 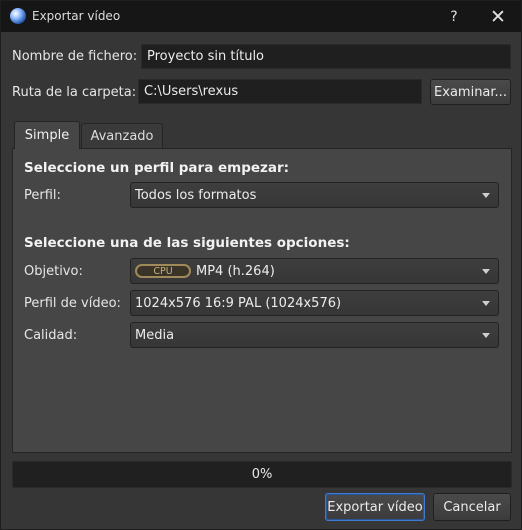 I want to click on app-logo-icon, so click(x=18, y=16).